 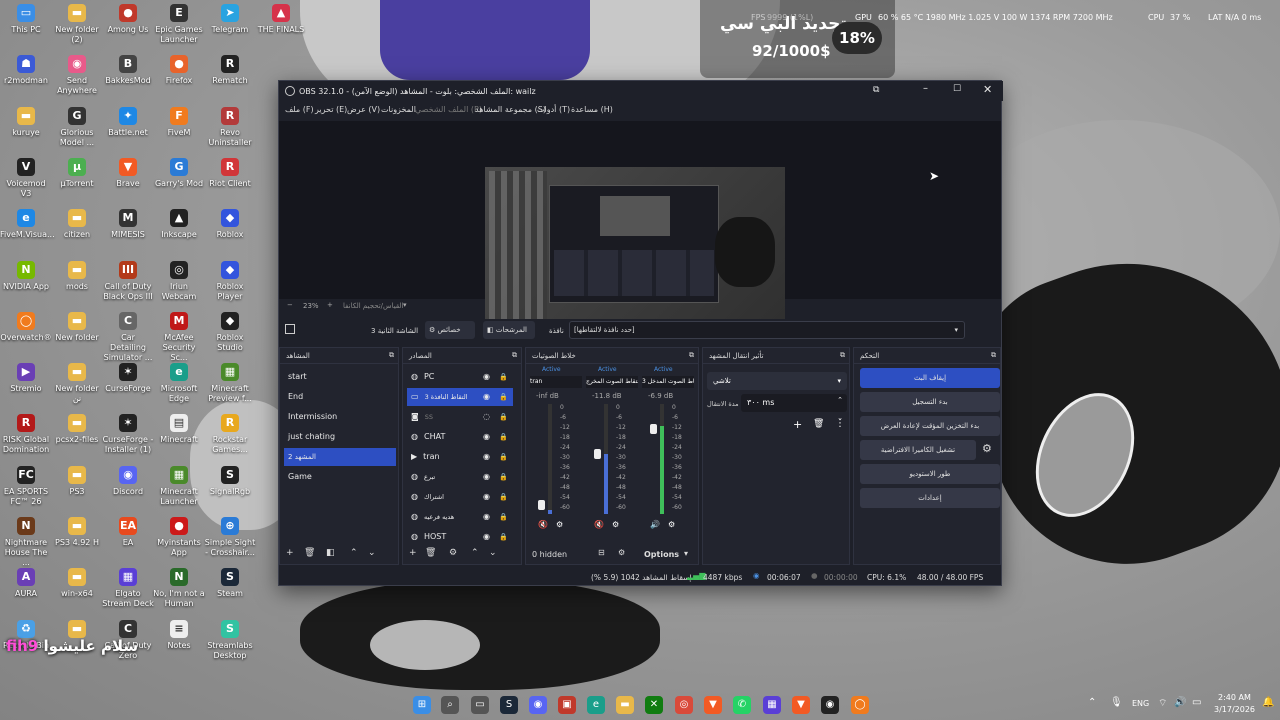 What do you see at coordinates (354, 553) in the screenshot?
I see `move-up-button: ⌃` at bounding box center [354, 553].